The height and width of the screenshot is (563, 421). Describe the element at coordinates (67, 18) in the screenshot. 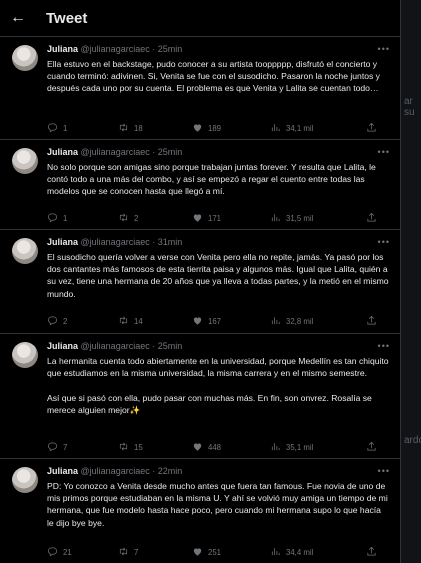

I see `page-title: Tweet` at that location.